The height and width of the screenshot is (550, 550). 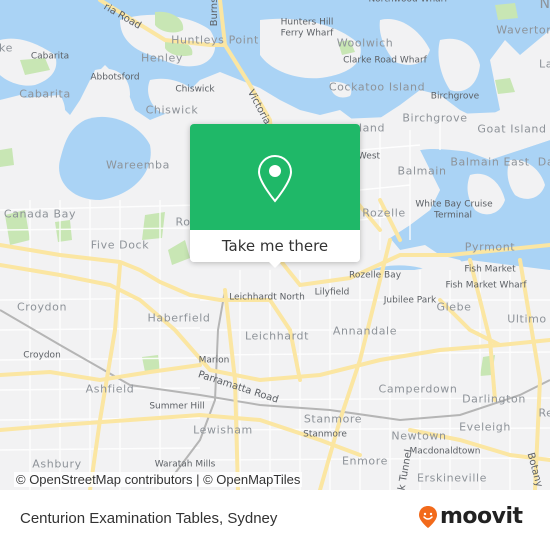 I want to click on map-label-lewisham: Lewisham, so click(x=223, y=430).